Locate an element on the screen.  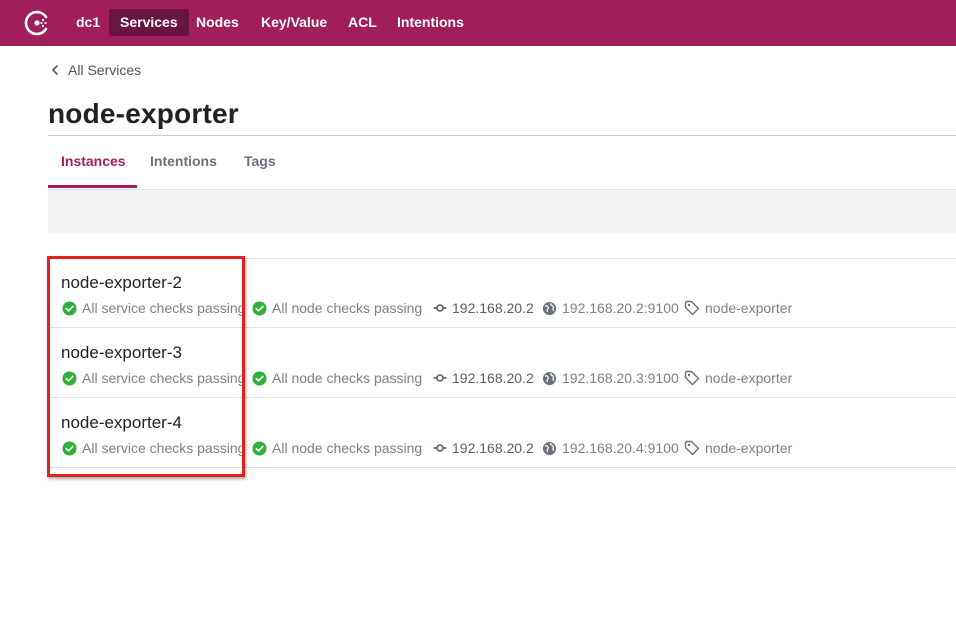
service-address: 192.168.20.3:9100 is located at coordinates (610, 378).